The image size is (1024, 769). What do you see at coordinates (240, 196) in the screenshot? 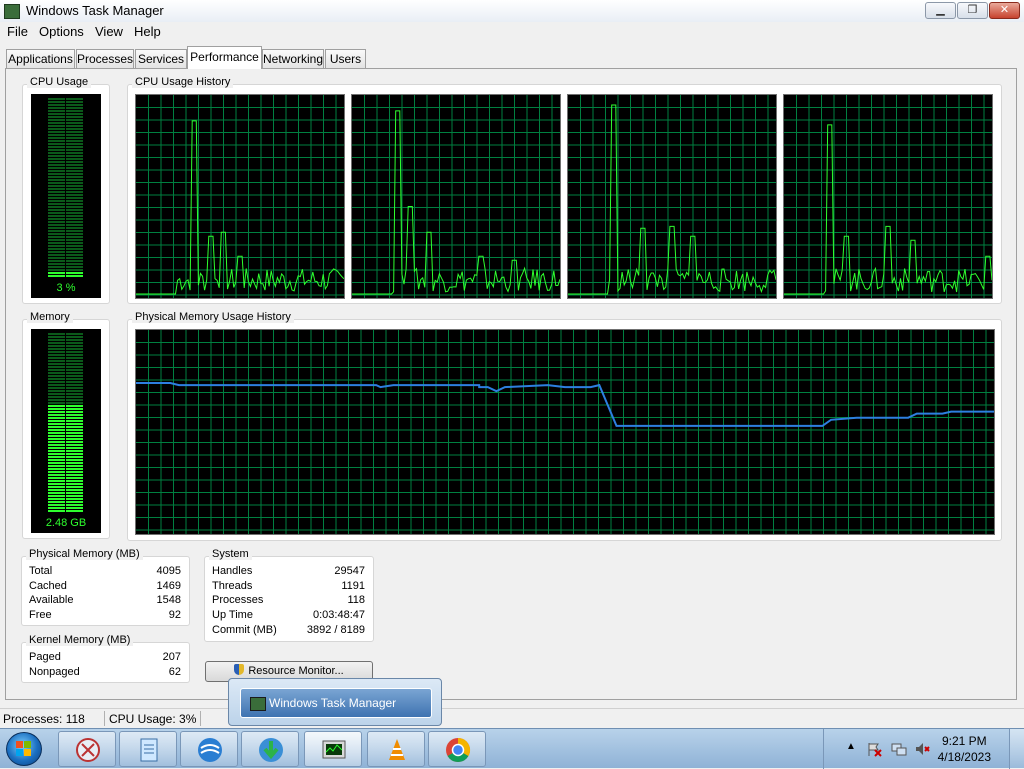
I see `cpu-core-1-graph` at bounding box center [240, 196].